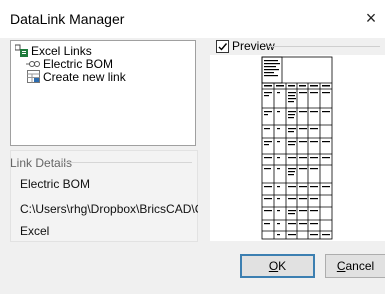 The height and width of the screenshot is (294, 385). I want to click on table-preview-image, so click(297, 148).